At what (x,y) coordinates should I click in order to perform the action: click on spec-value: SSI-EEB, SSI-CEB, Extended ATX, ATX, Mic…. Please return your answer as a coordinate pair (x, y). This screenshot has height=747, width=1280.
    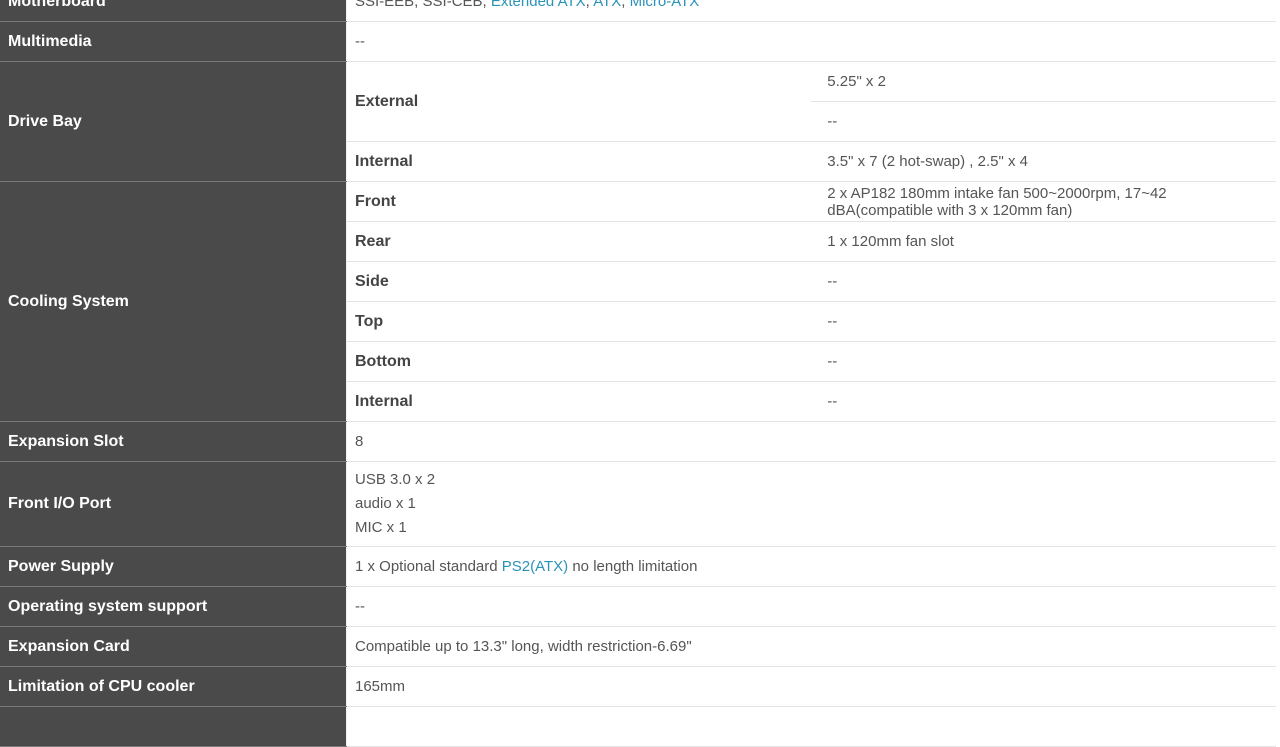
    Looking at the image, I should click on (811, 11).